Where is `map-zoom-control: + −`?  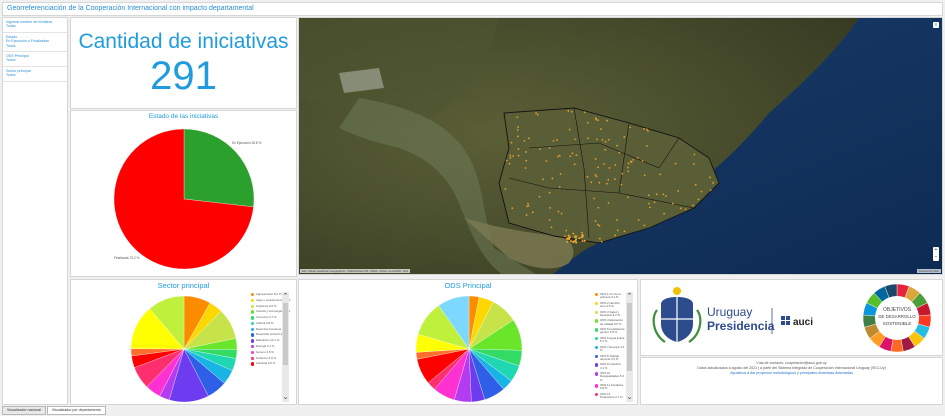
map-zoom-control: + − is located at coordinates (936, 254).